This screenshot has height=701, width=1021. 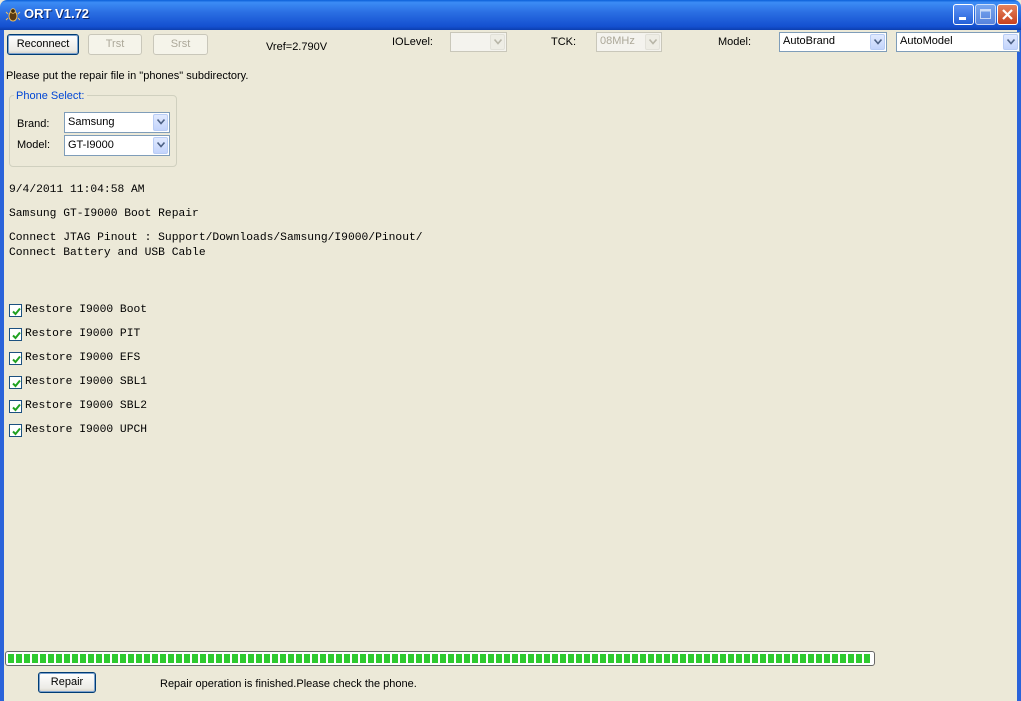 What do you see at coordinates (809, 41) in the screenshot?
I see `auto-brand-value: AutoBrand` at bounding box center [809, 41].